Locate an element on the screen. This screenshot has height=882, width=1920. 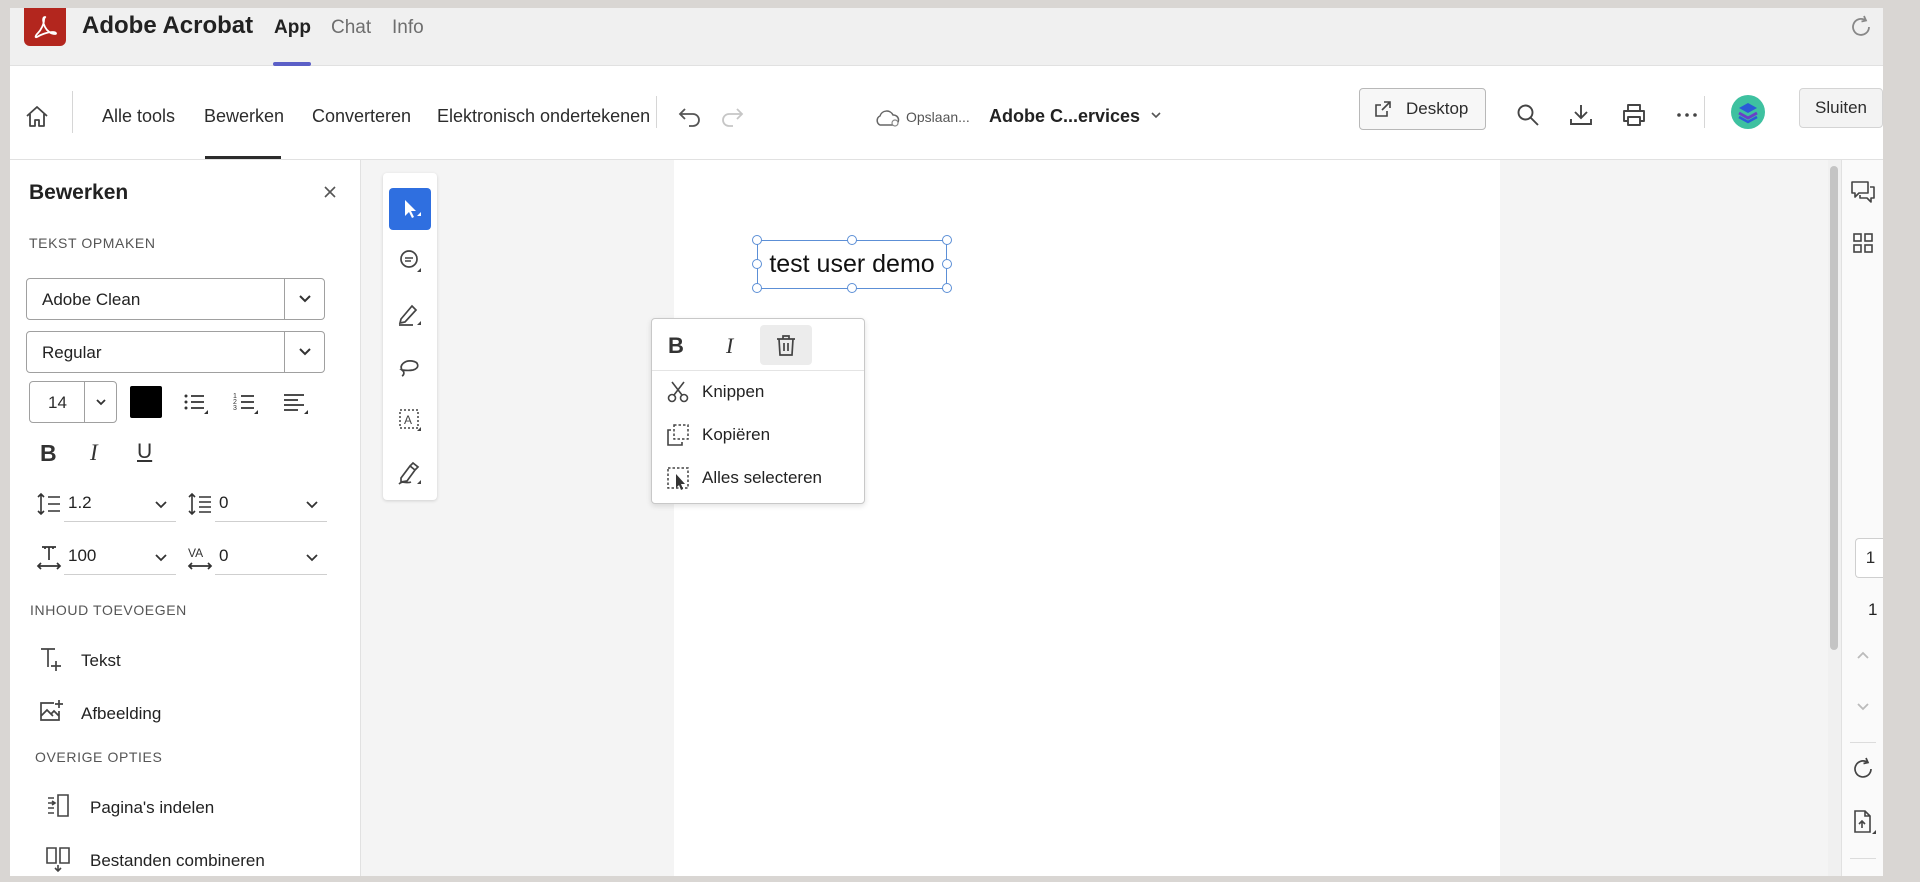
text-box-tool-button: A is located at coordinates (410, 420).